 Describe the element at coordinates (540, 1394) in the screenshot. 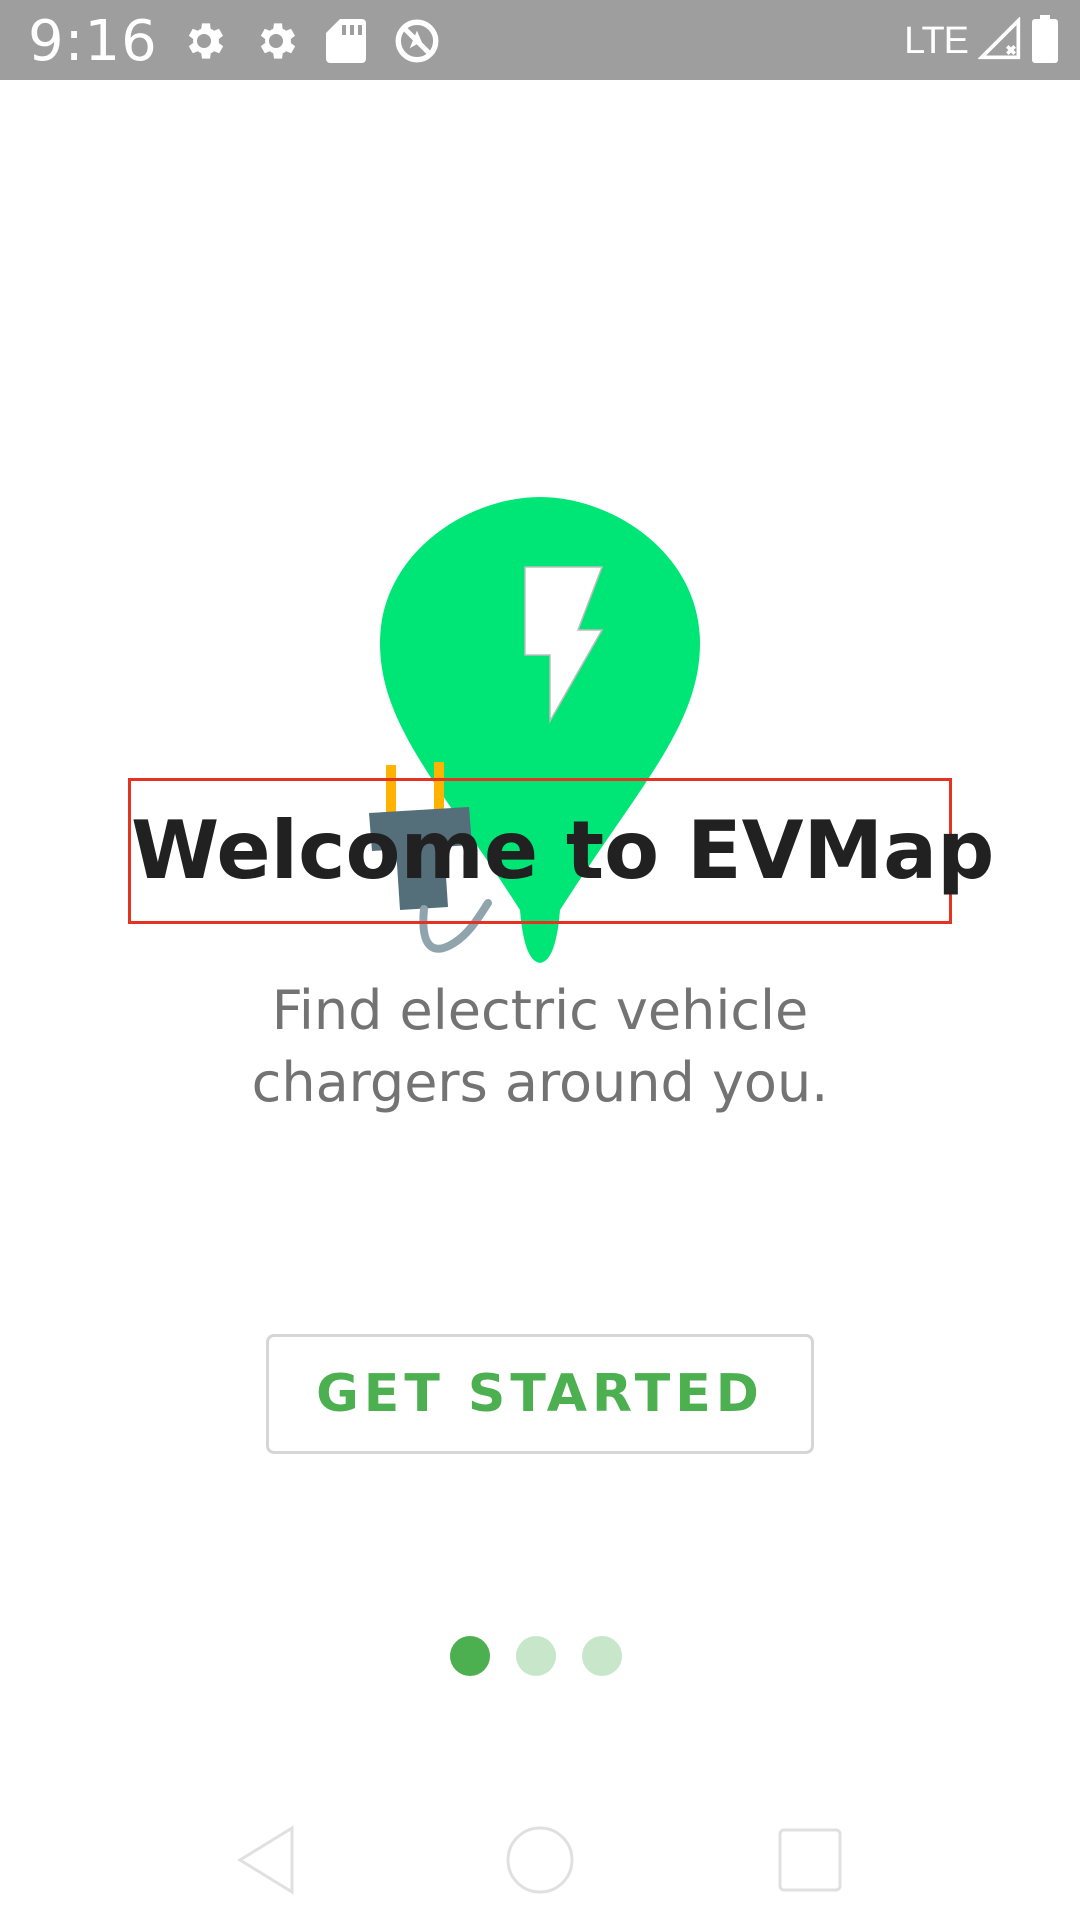

I see `get-started-button: GET STARTED` at that location.